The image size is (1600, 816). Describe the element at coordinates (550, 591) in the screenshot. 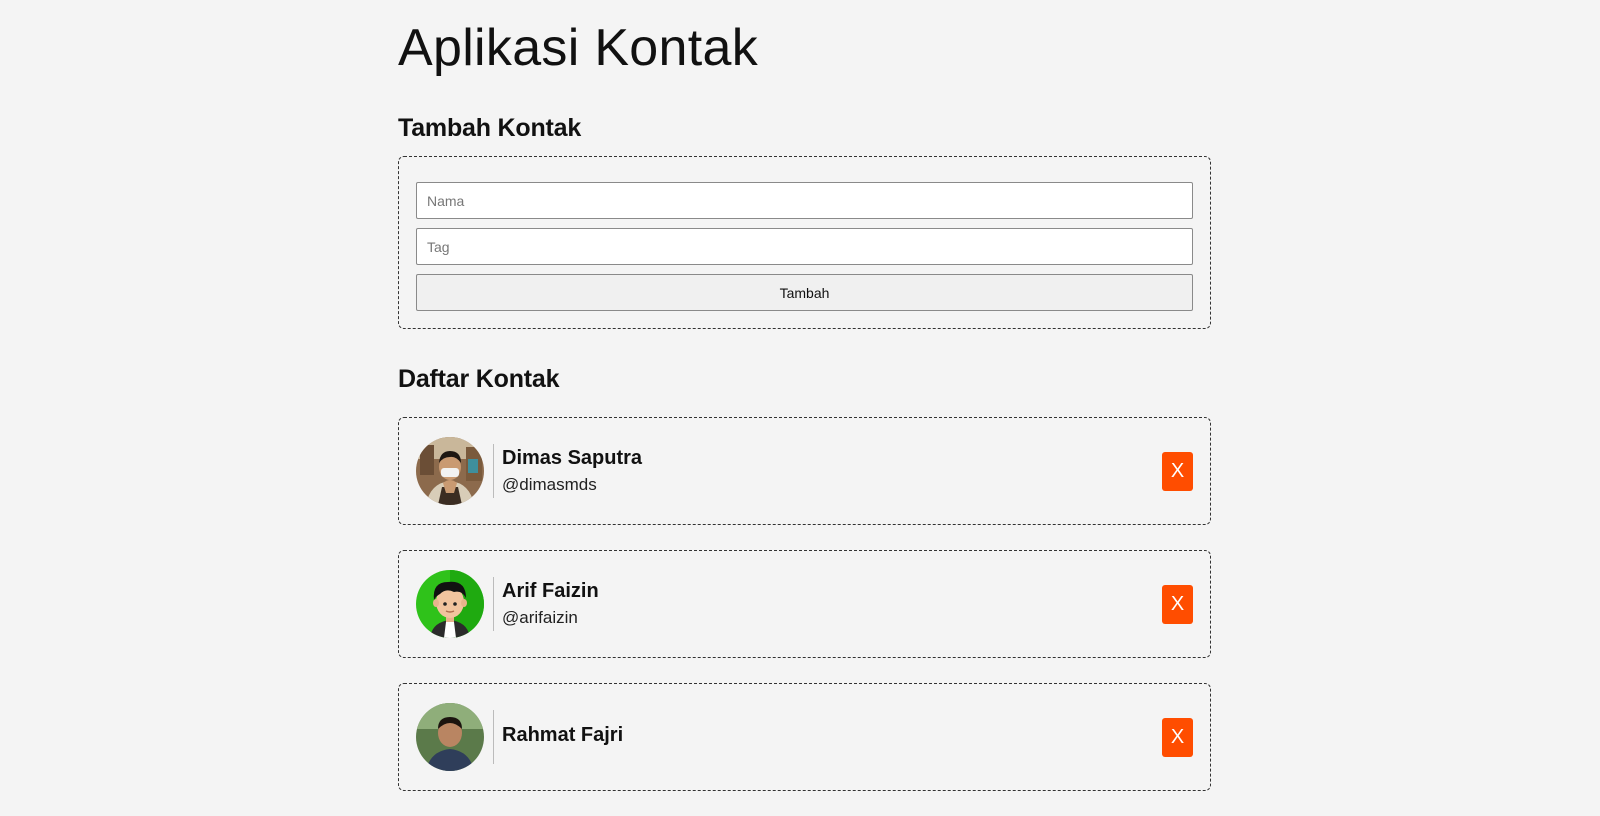

I see `contact-name: Arif Faizin` at that location.